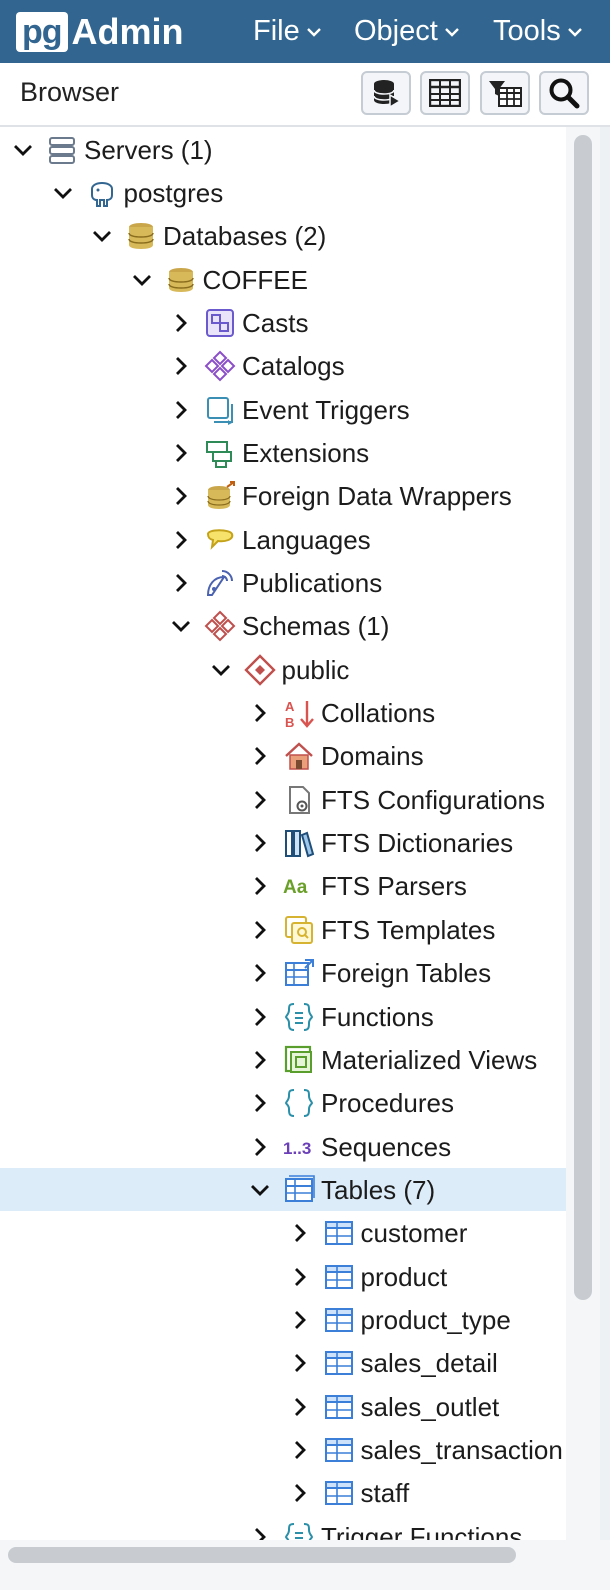  Describe the element at coordinates (297, 1148) in the screenshot. I see `svg-text: 1..3` at that location.